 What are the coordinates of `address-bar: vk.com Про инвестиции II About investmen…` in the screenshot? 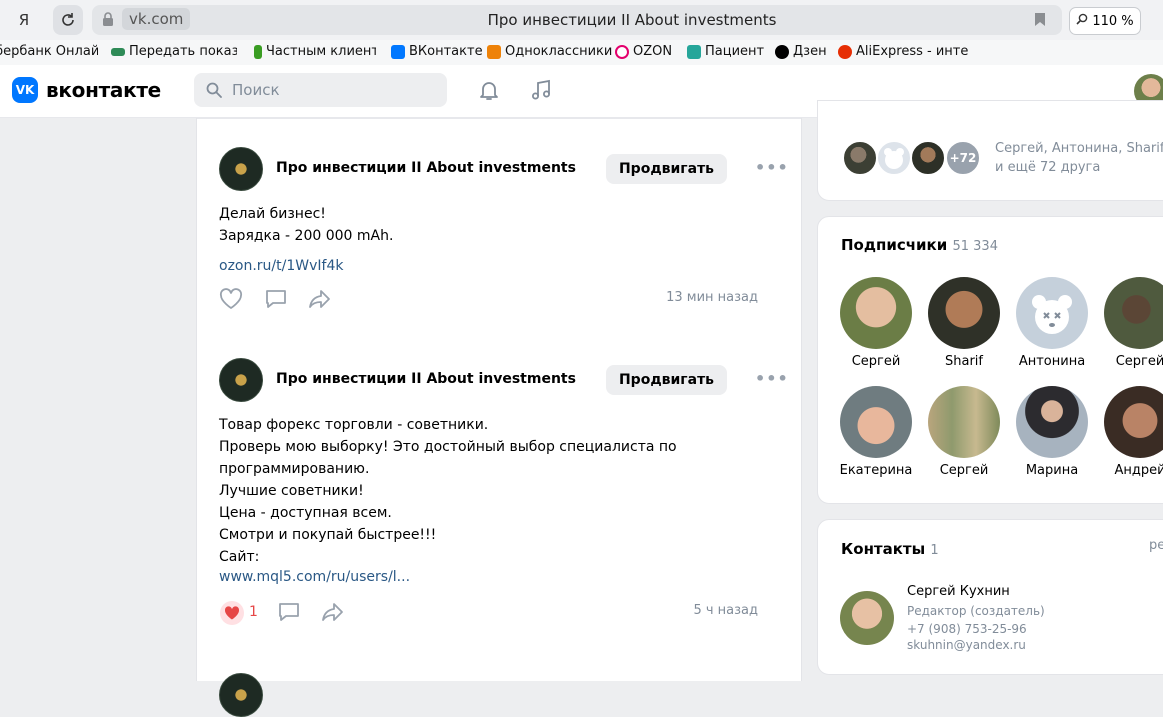 It's located at (577, 20).